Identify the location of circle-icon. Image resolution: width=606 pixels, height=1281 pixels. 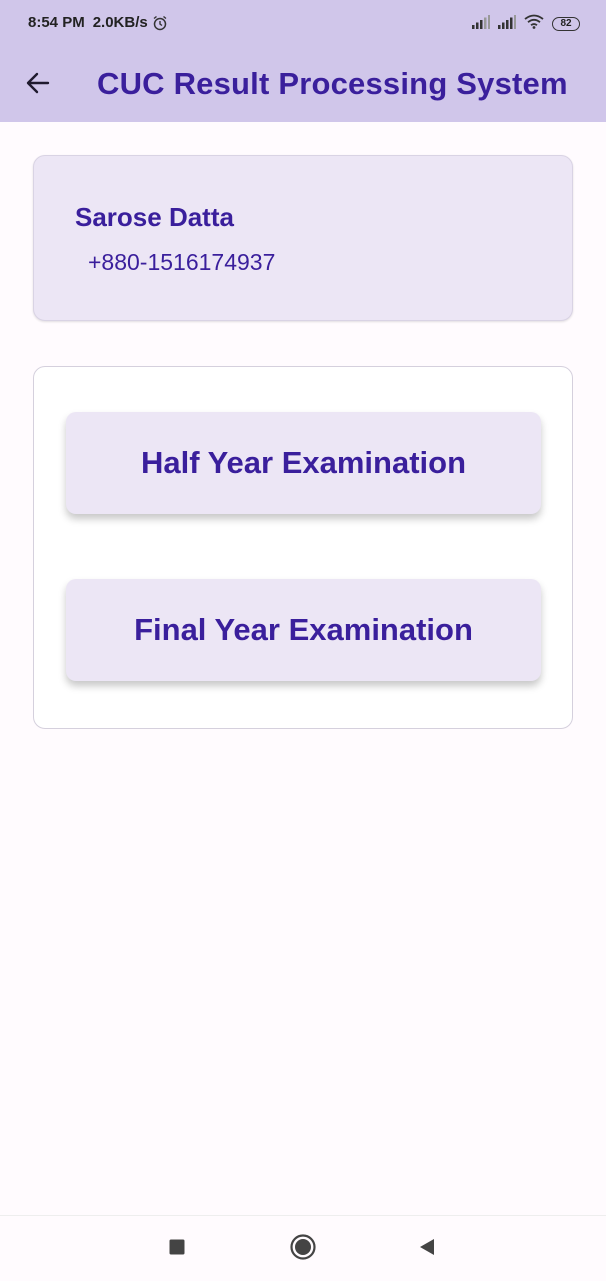
(303, 1249).